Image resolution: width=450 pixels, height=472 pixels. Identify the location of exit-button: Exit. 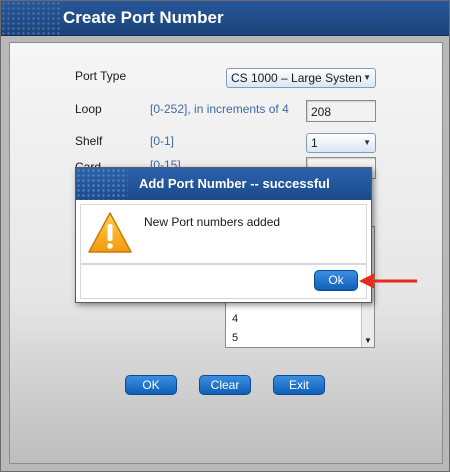
(299, 385).